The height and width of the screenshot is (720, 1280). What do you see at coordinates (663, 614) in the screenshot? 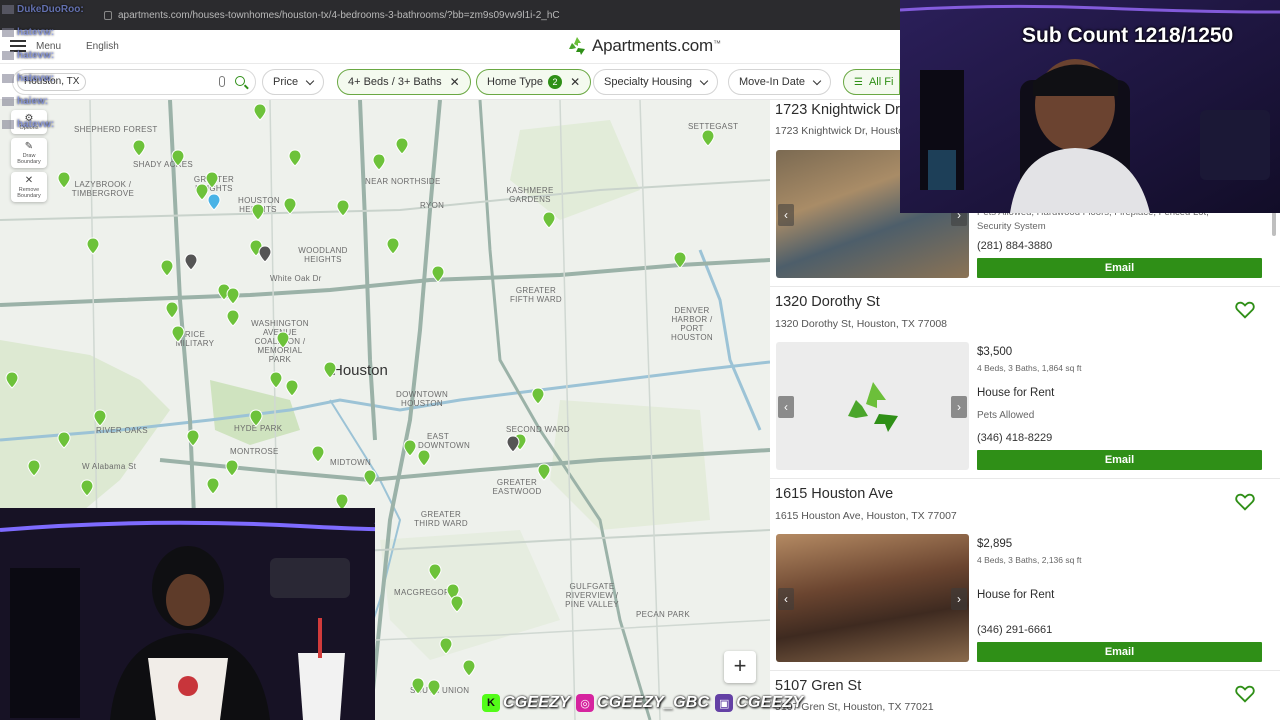
I see `map-label: PECAN PARK` at bounding box center [663, 614].